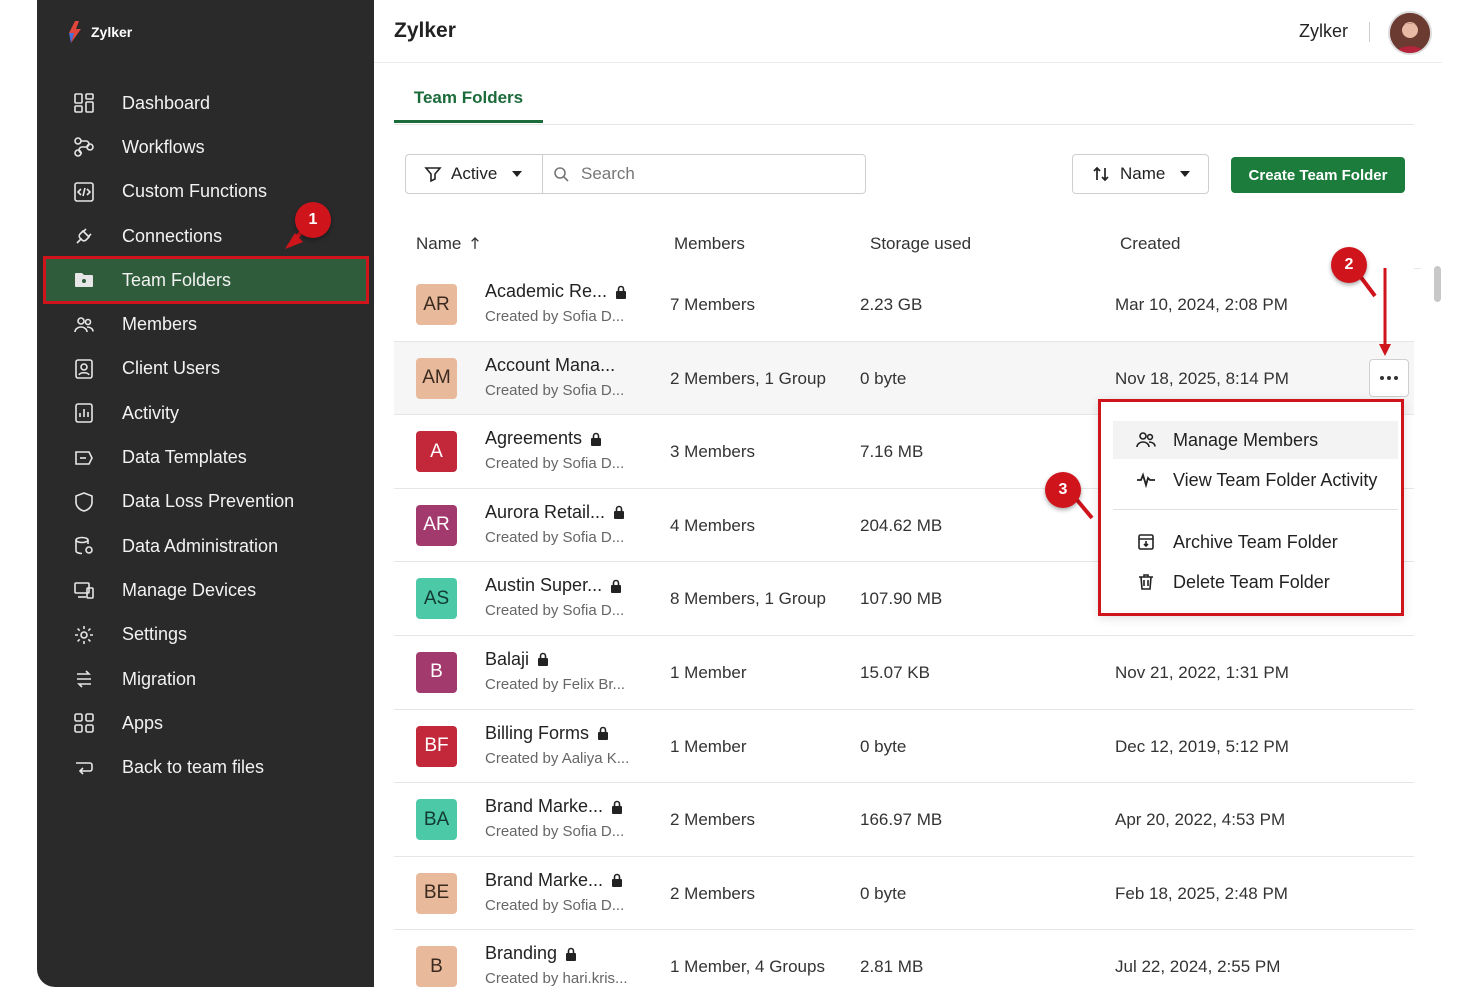  What do you see at coordinates (1367, 286) in the screenshot?
I see `callout-2-pointer` at bounding box center [1367, 286].